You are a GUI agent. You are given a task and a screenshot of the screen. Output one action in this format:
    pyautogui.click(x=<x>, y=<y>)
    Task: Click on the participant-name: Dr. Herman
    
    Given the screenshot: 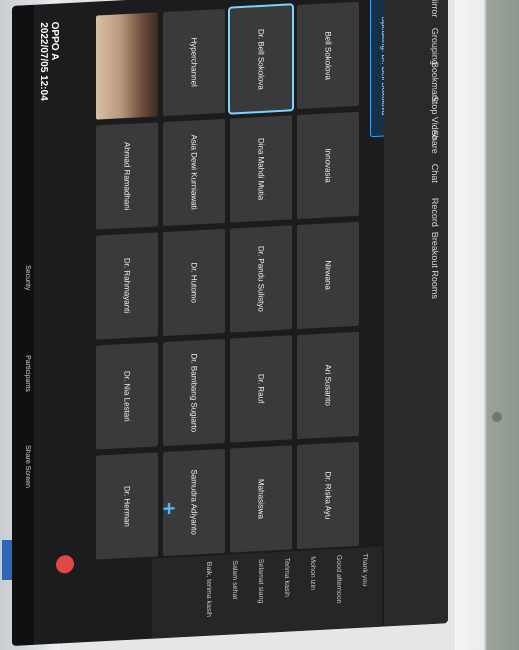 What is the action you would take?
    pyautogui.click(x=127, y=506)
    